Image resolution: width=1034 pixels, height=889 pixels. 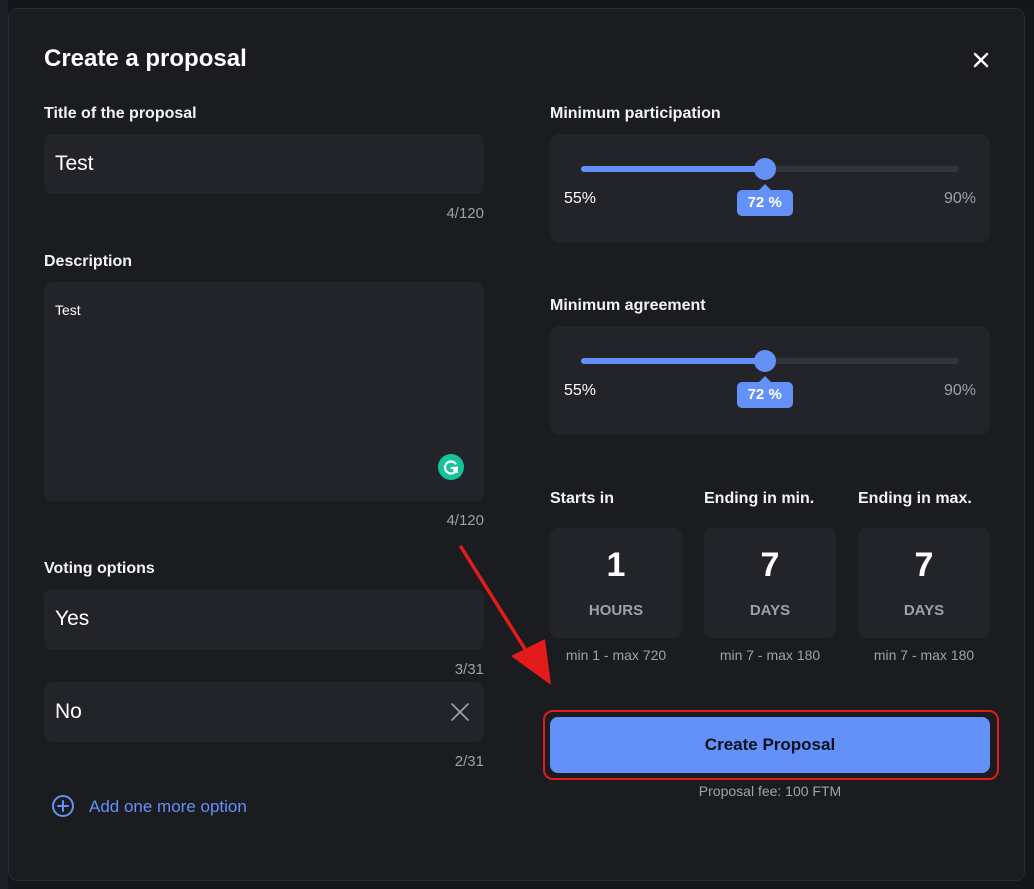 What do you see at coordinates (764, 203) in the screenshot?
I see `participation-value-badge: 72 %` at bounding box center [764, 203].